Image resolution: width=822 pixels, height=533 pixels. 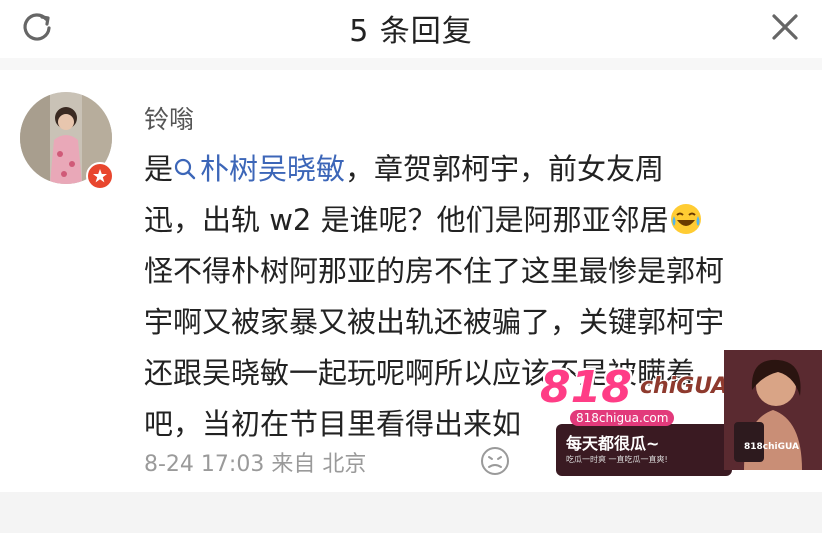 What do you see at coordinates (411, 64) in the screenshot?
I see `header-divider` at bounding box center [411, 64].